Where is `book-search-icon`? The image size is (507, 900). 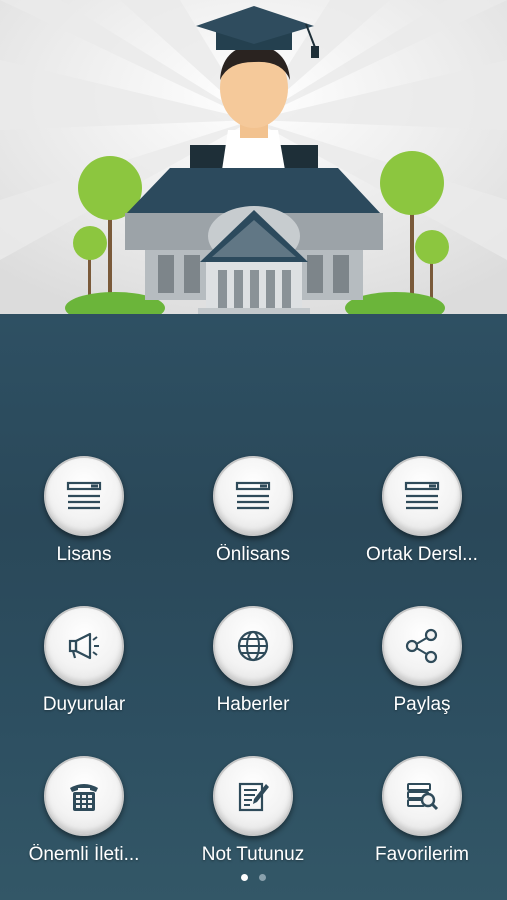 book-search-icon is located at coordinates (423, 797).